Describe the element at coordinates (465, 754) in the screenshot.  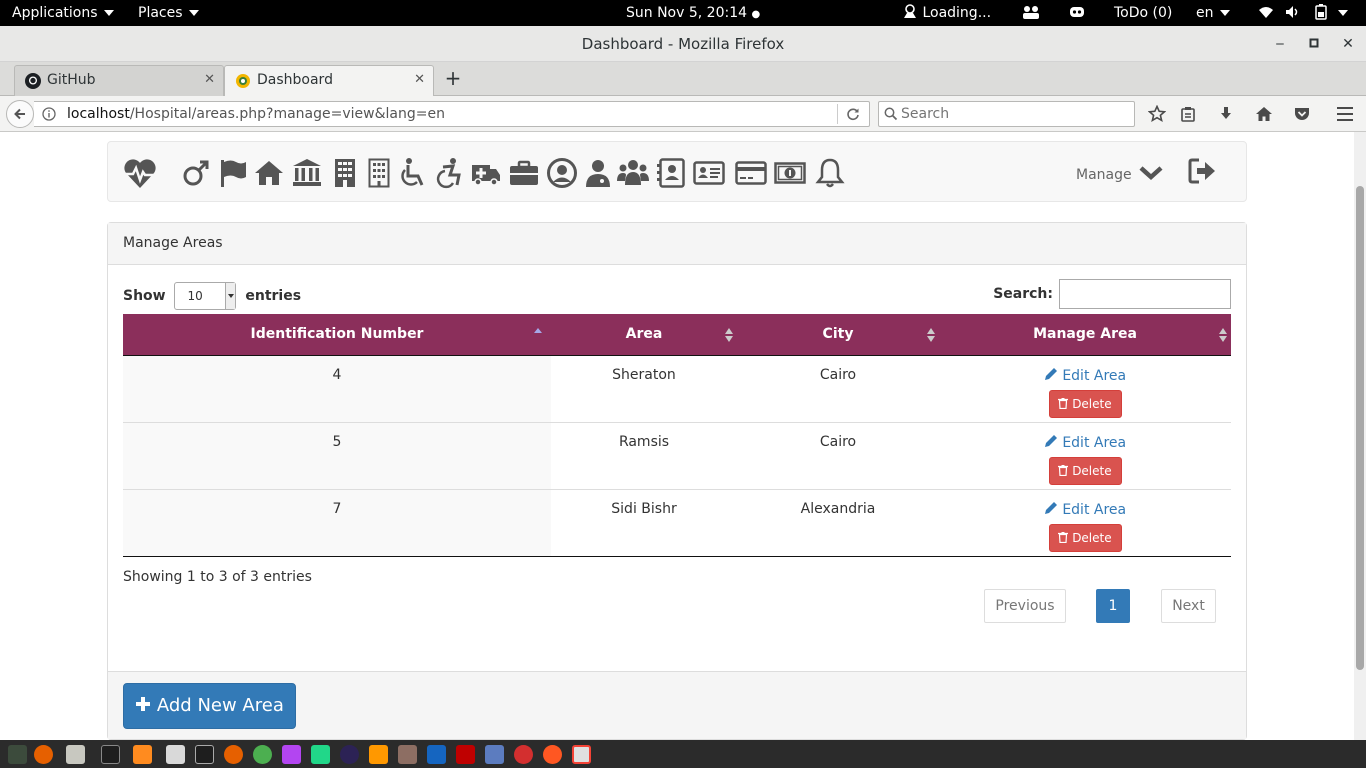
I see `filezilla-icon` at that location.